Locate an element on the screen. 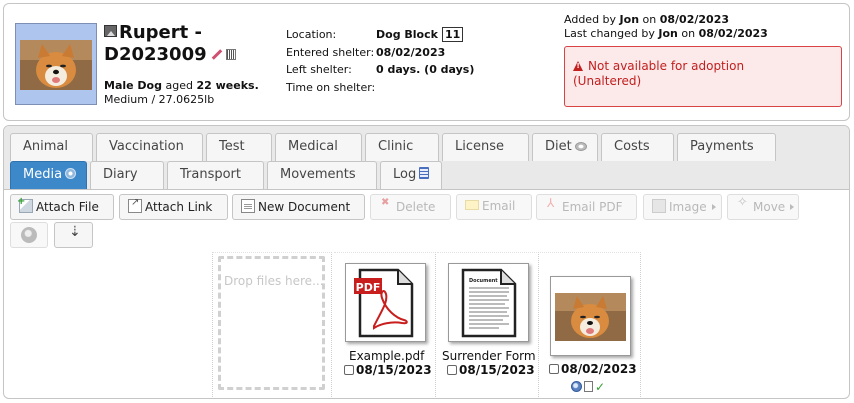  edit-pen-icon is located at coordinates (216, 54).